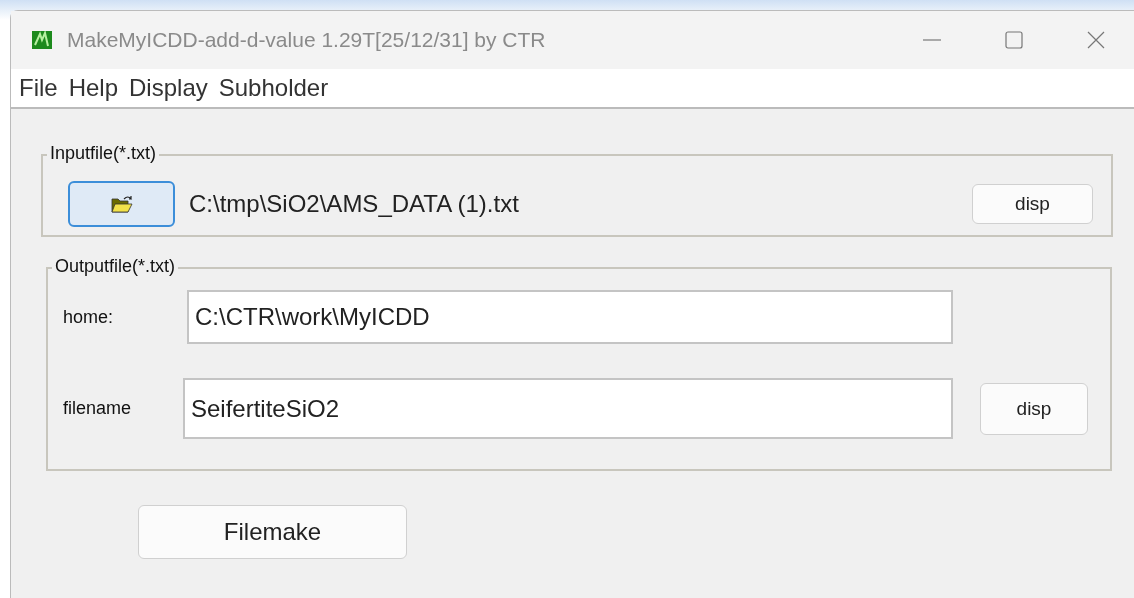 This screenshot has width=1134, height=598. What do you see at coordinates (42, 40) in the screenshot?
I see `app-icon` at bounding box center [42, 40].